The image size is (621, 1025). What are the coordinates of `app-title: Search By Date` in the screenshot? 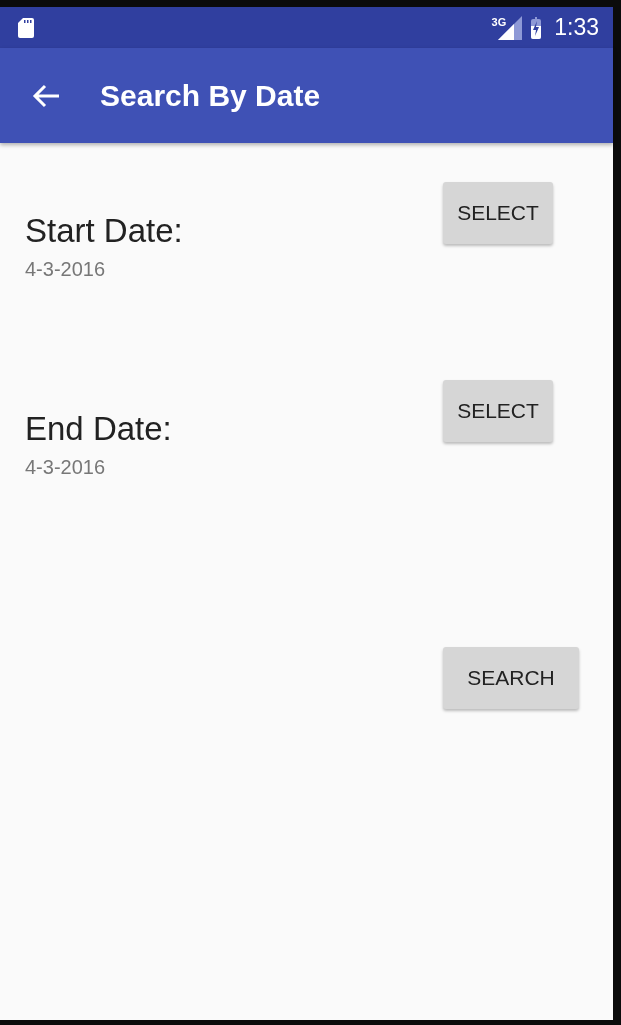 It's located at (210, 95).